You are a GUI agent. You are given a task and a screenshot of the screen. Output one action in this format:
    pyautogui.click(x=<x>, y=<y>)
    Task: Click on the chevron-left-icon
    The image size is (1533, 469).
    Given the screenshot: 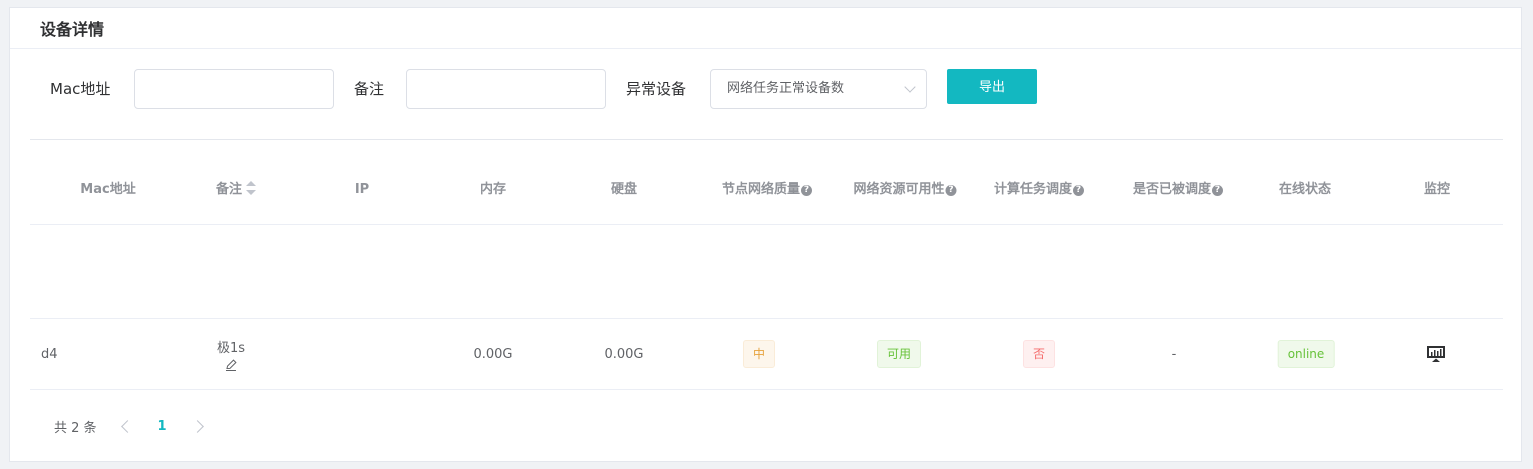 What is the action you would take?
    pyautogui.click(x=127, y=426)
    